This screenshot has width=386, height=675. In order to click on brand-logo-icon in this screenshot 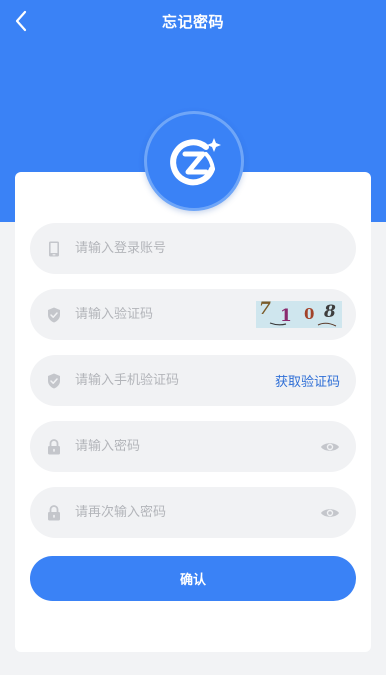, I will do `click(195, 162)`.